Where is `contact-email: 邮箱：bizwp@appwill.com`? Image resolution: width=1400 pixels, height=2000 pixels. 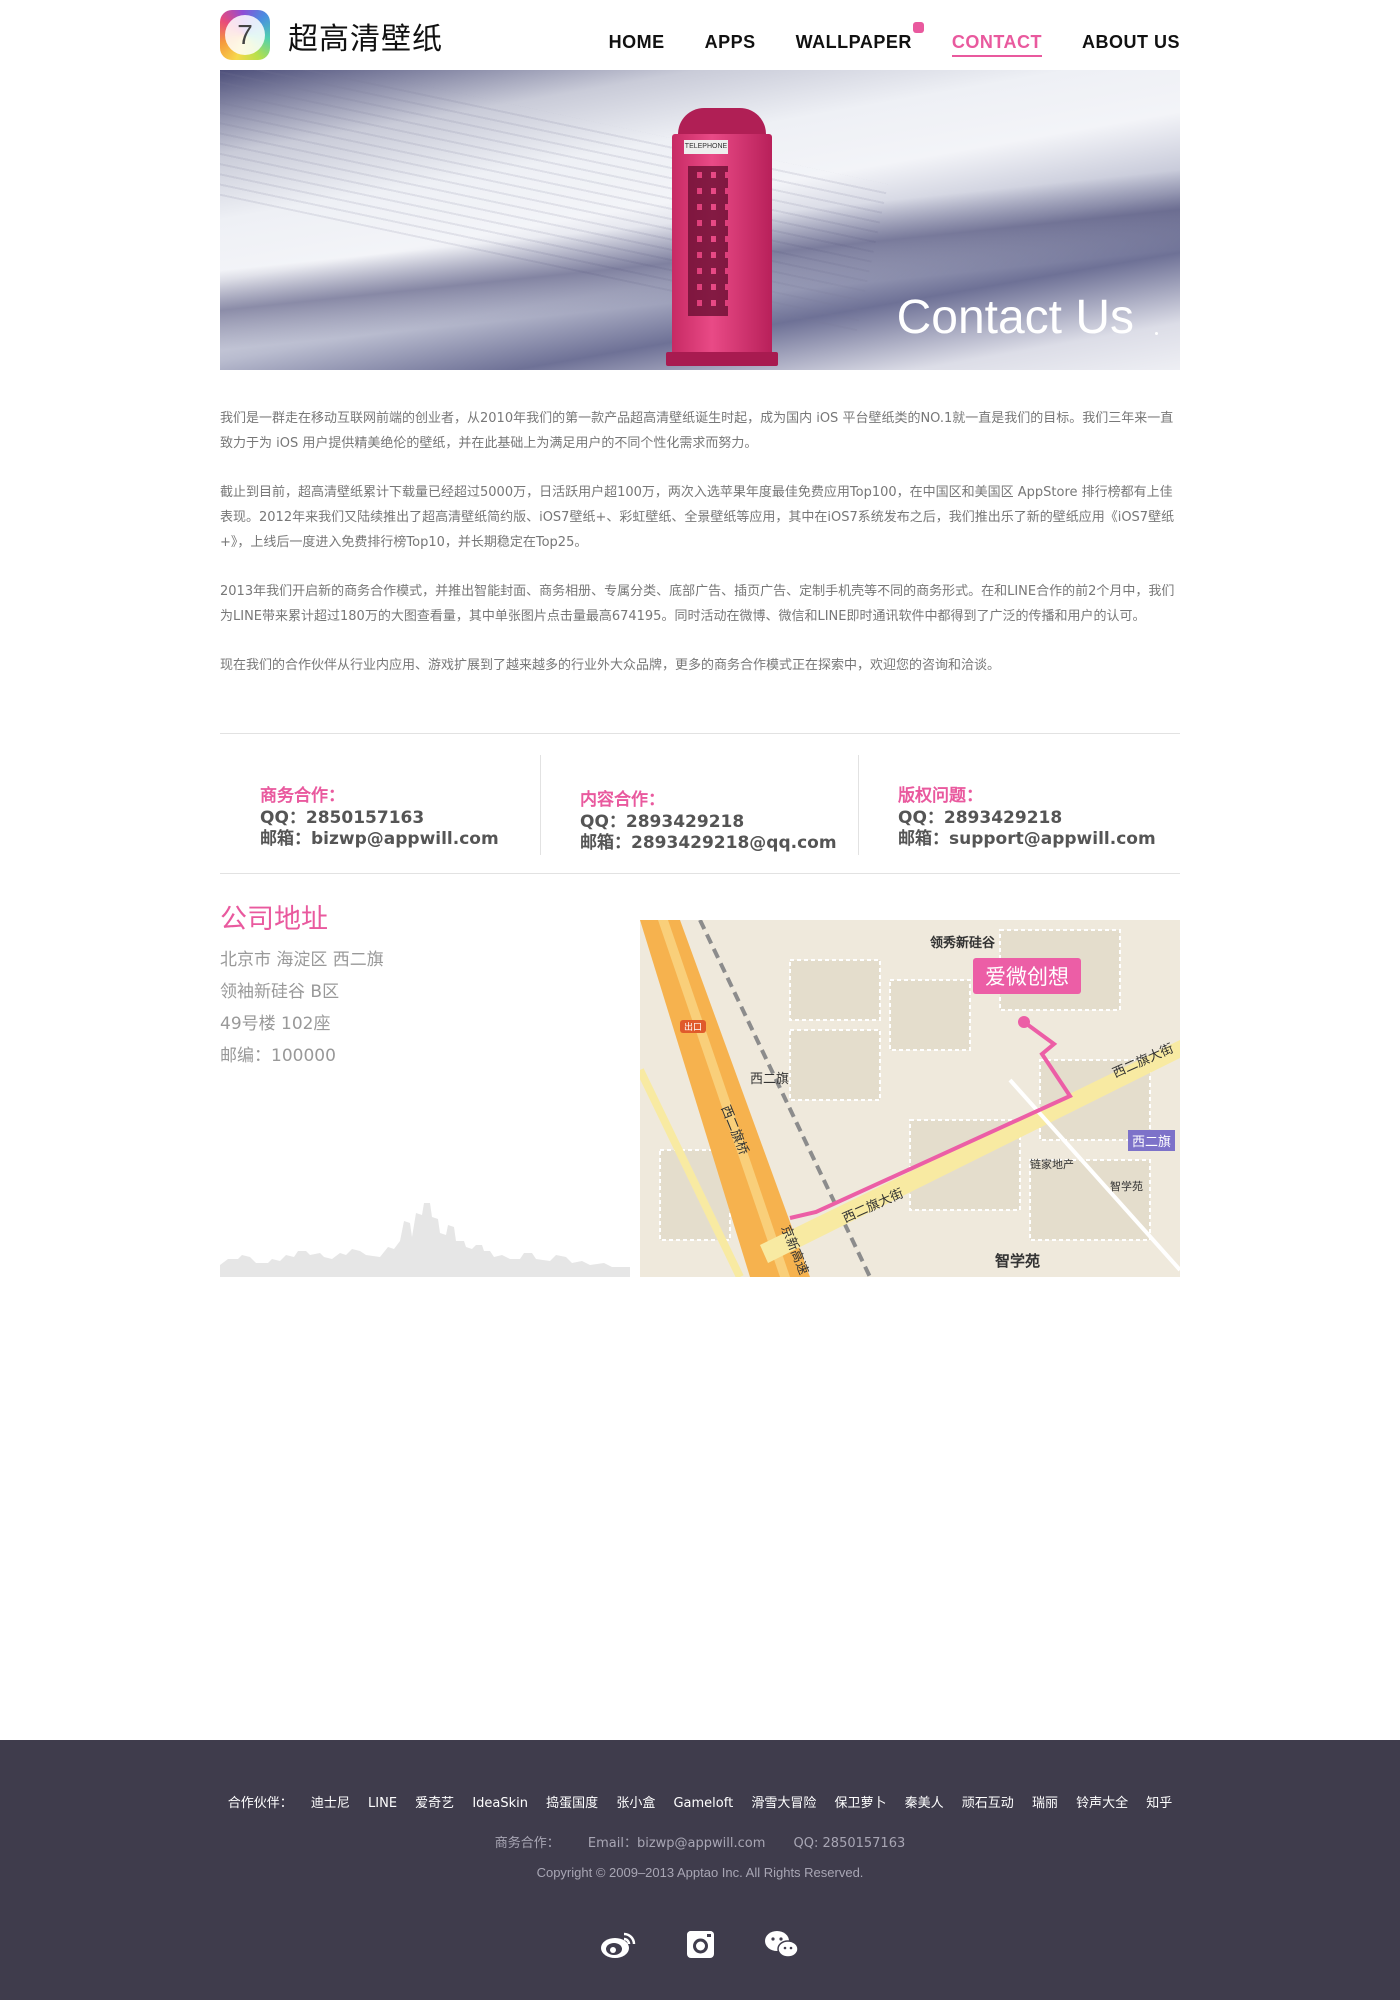
contact-email: 邮箱：bizwp@appwill.com is located at coordinates (379, 839).